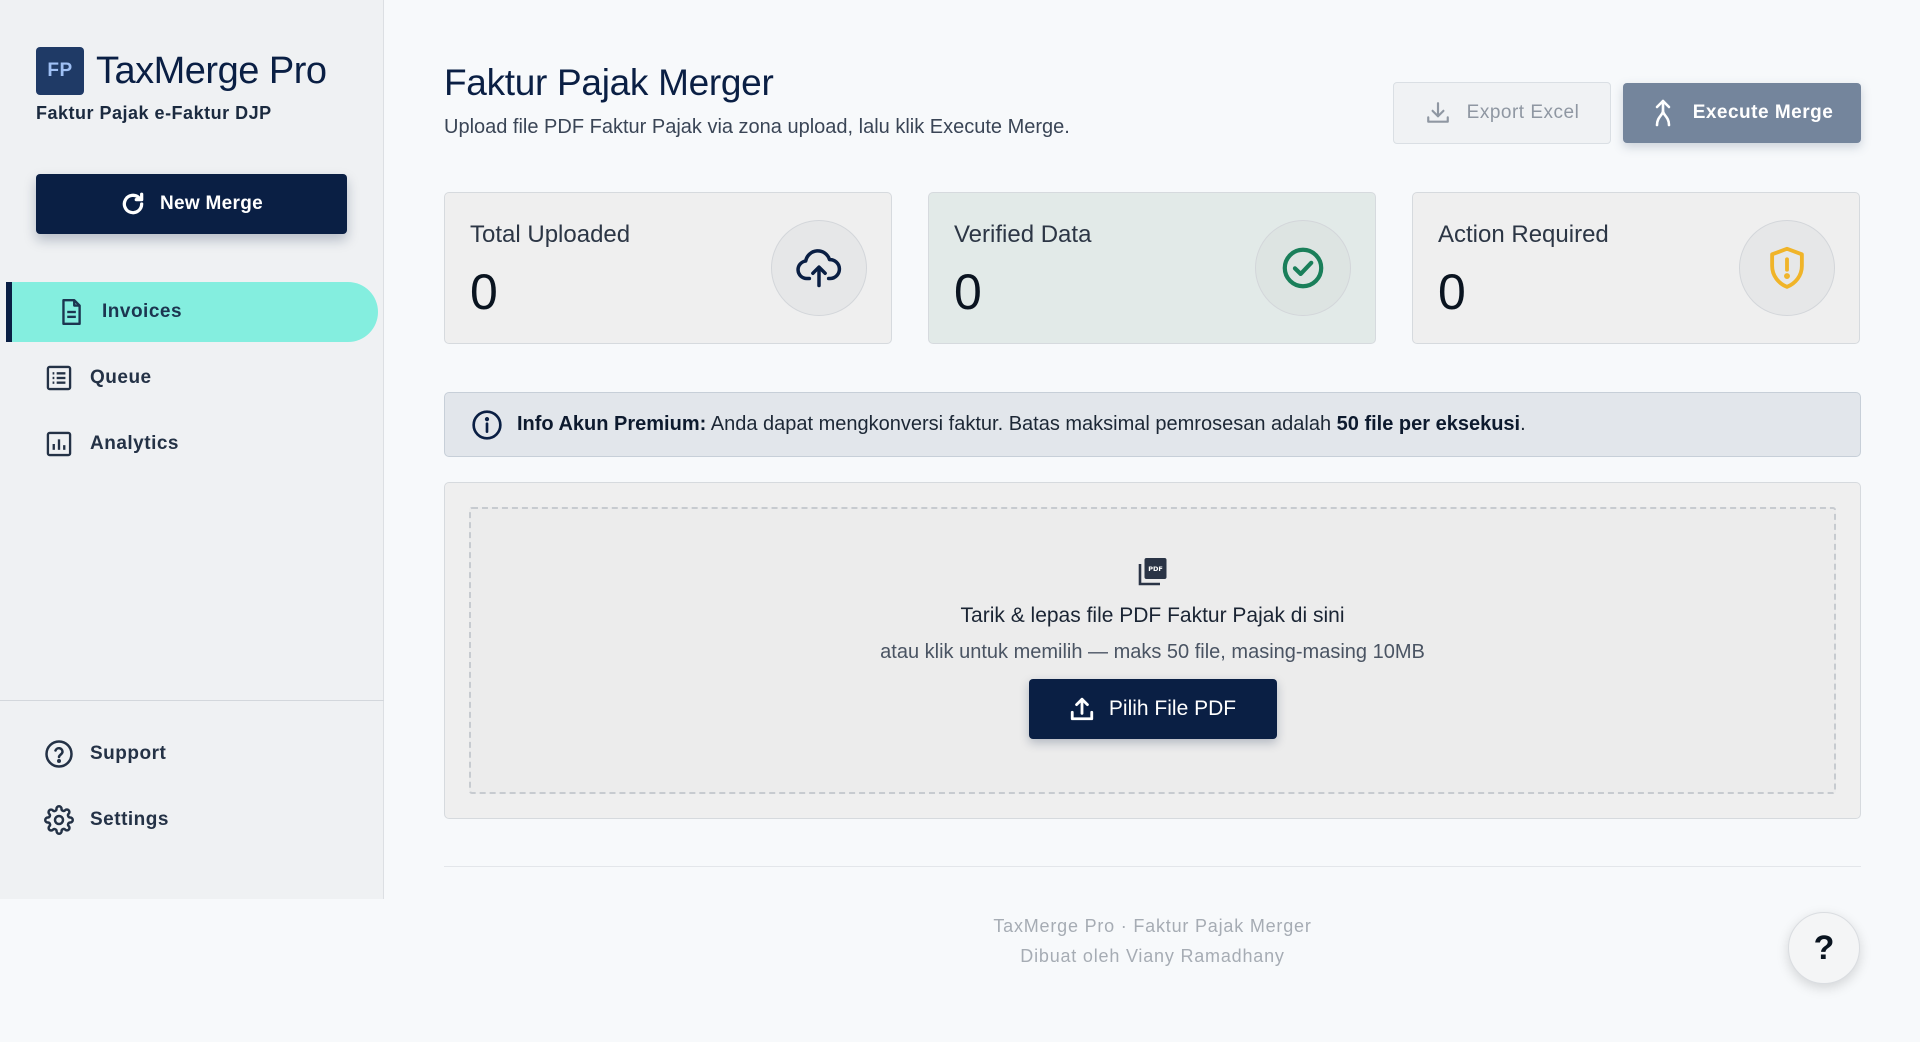  Describe the element at coordinates (1303, 268) in the screenshot. I see `check-circle-icon` at that location.